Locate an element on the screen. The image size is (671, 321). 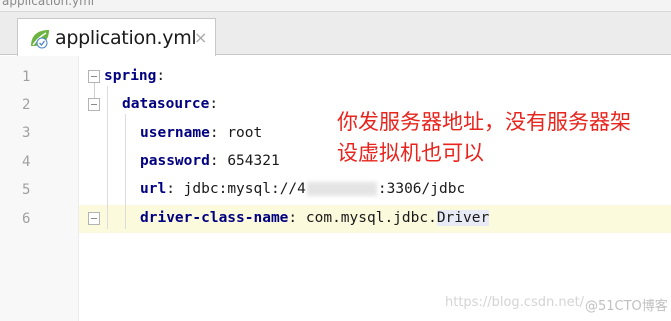
annotation-line-1: 你发服务器地址，没有服务器架 is located at coordinates (484, 122).